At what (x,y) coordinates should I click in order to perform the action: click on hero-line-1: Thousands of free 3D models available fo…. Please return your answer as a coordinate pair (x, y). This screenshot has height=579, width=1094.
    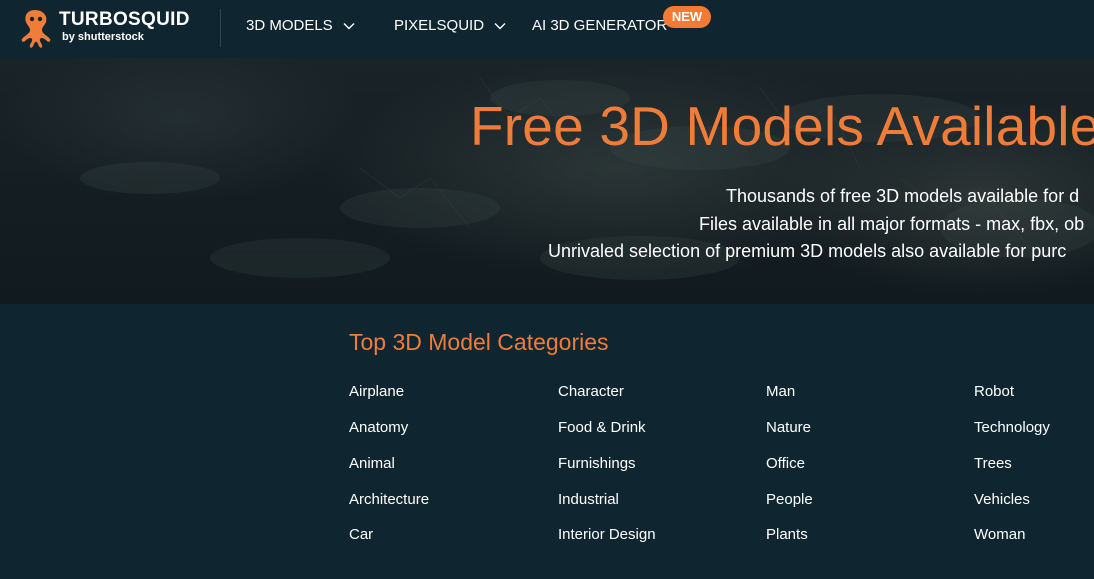
    Looking at the image, I should click on (903, 196).